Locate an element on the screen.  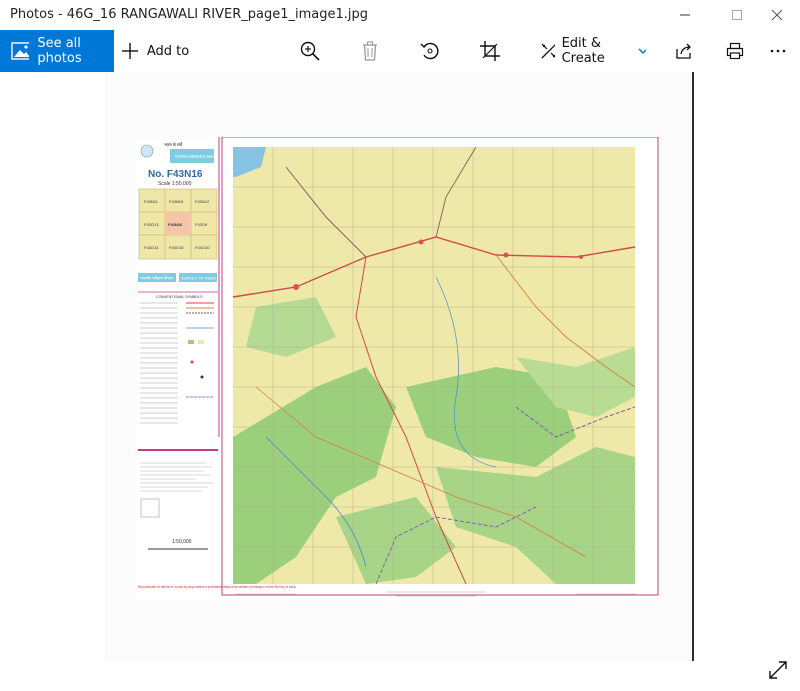
add-to-label: Add to is located at coordinates (168, 51).